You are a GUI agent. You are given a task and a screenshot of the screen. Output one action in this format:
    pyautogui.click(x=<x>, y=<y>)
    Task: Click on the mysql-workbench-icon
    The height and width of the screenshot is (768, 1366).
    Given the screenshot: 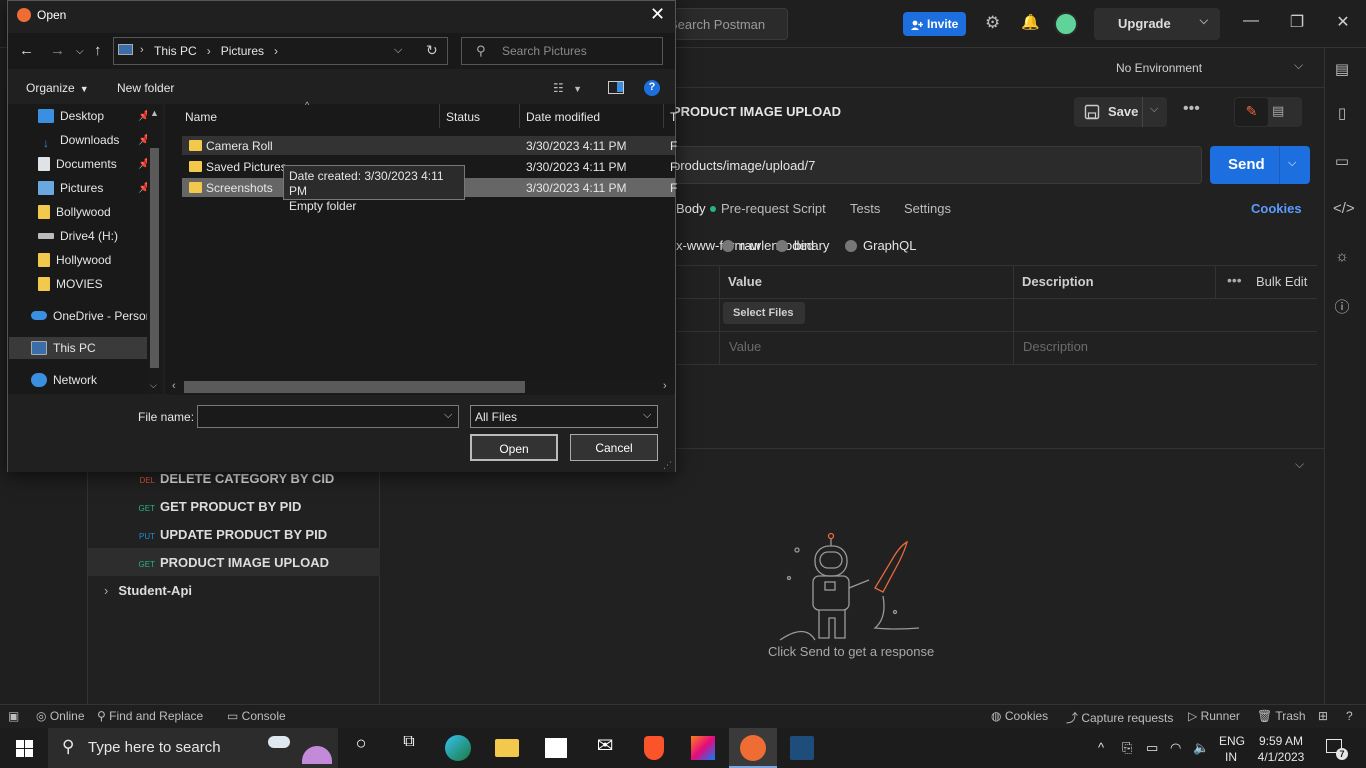 What is the action you would take?
    pyautogui.click(x=802, y=748)
    